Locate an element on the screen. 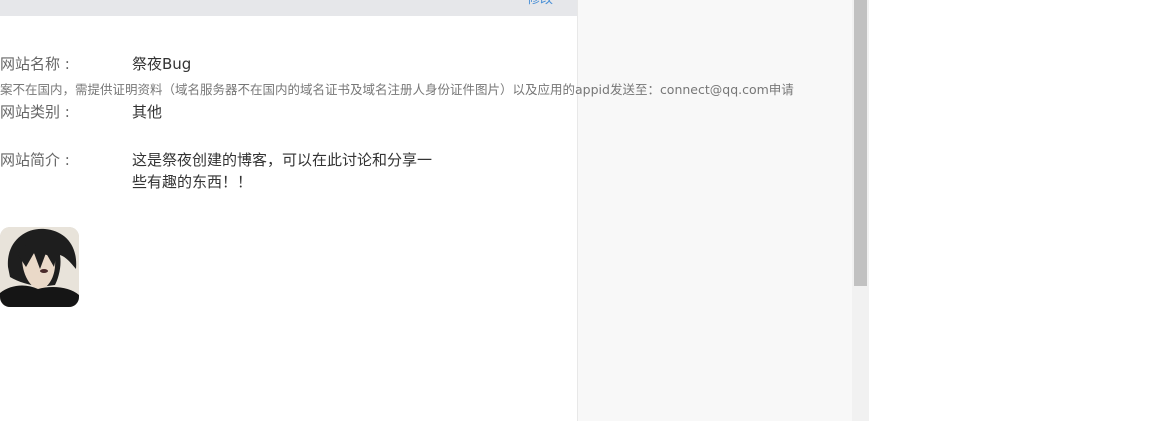 Image resolution: width=1150 pixels, height=421 pixels. edit-link: 修改 is located at coordinates (540, 4).